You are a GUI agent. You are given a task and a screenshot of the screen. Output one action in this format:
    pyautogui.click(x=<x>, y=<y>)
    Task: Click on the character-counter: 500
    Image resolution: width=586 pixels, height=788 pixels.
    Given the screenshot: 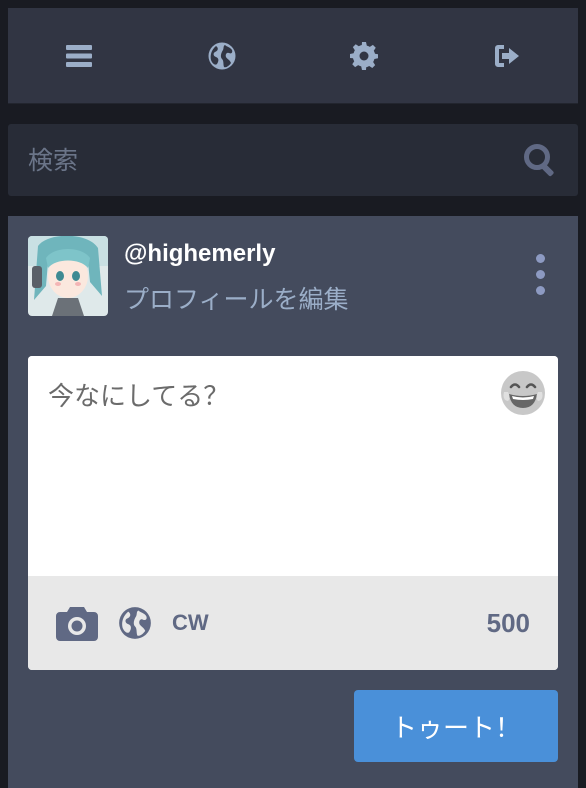 What is the action you would take?
    pyautogui.click(x=508, y=622)
    